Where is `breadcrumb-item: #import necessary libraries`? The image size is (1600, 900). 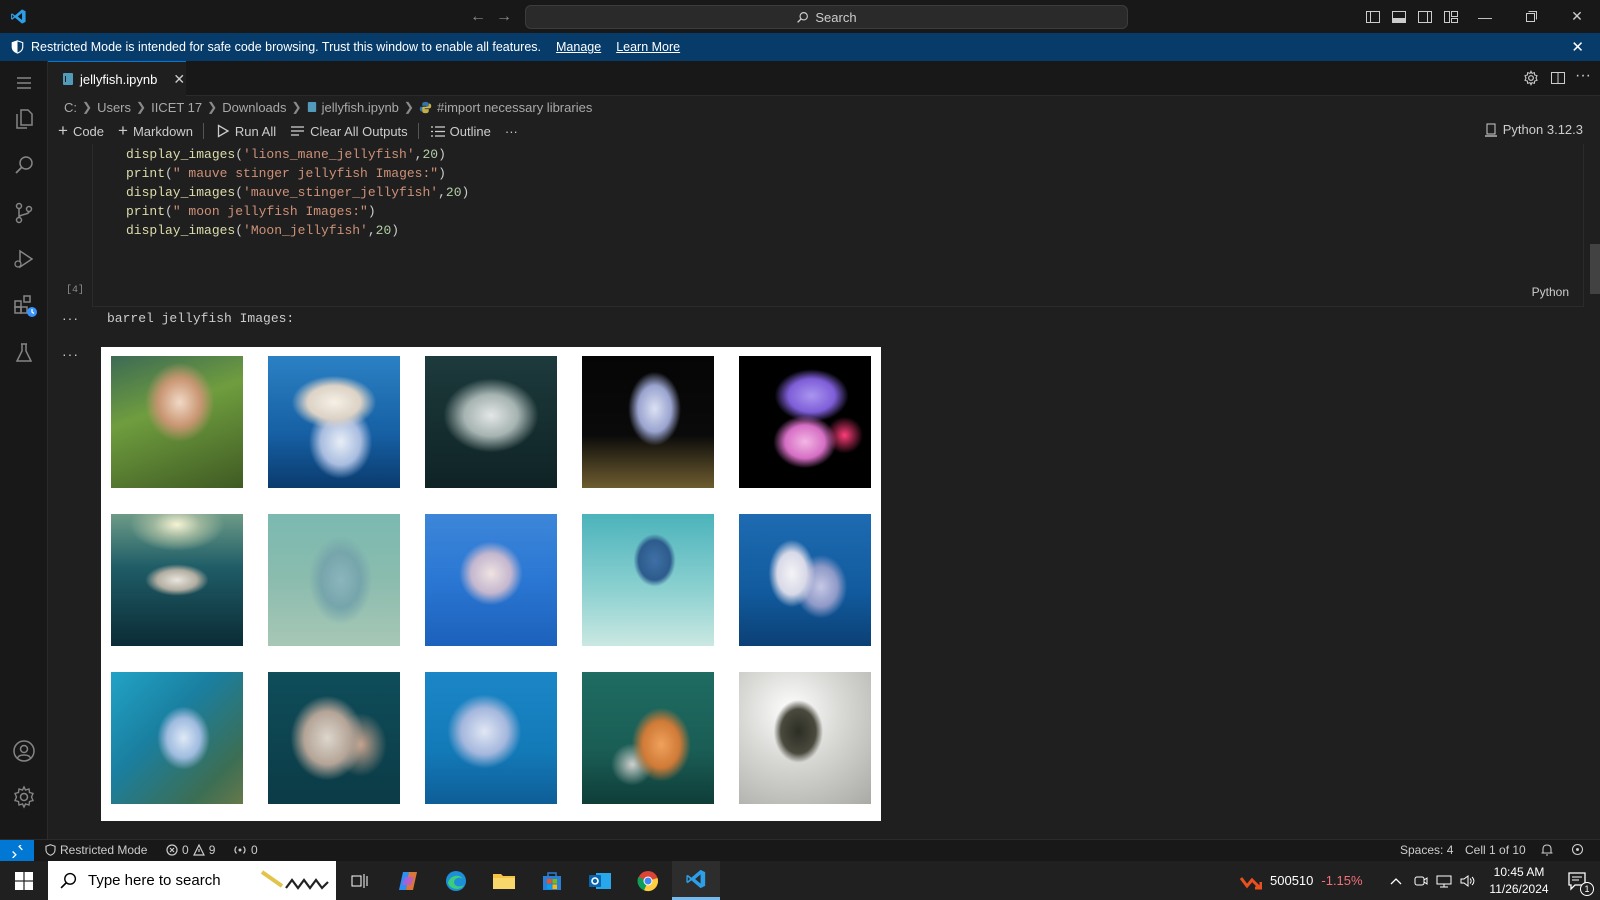 breadcrumb-item: #import necessary libraries is located at coordinates (514, 107).